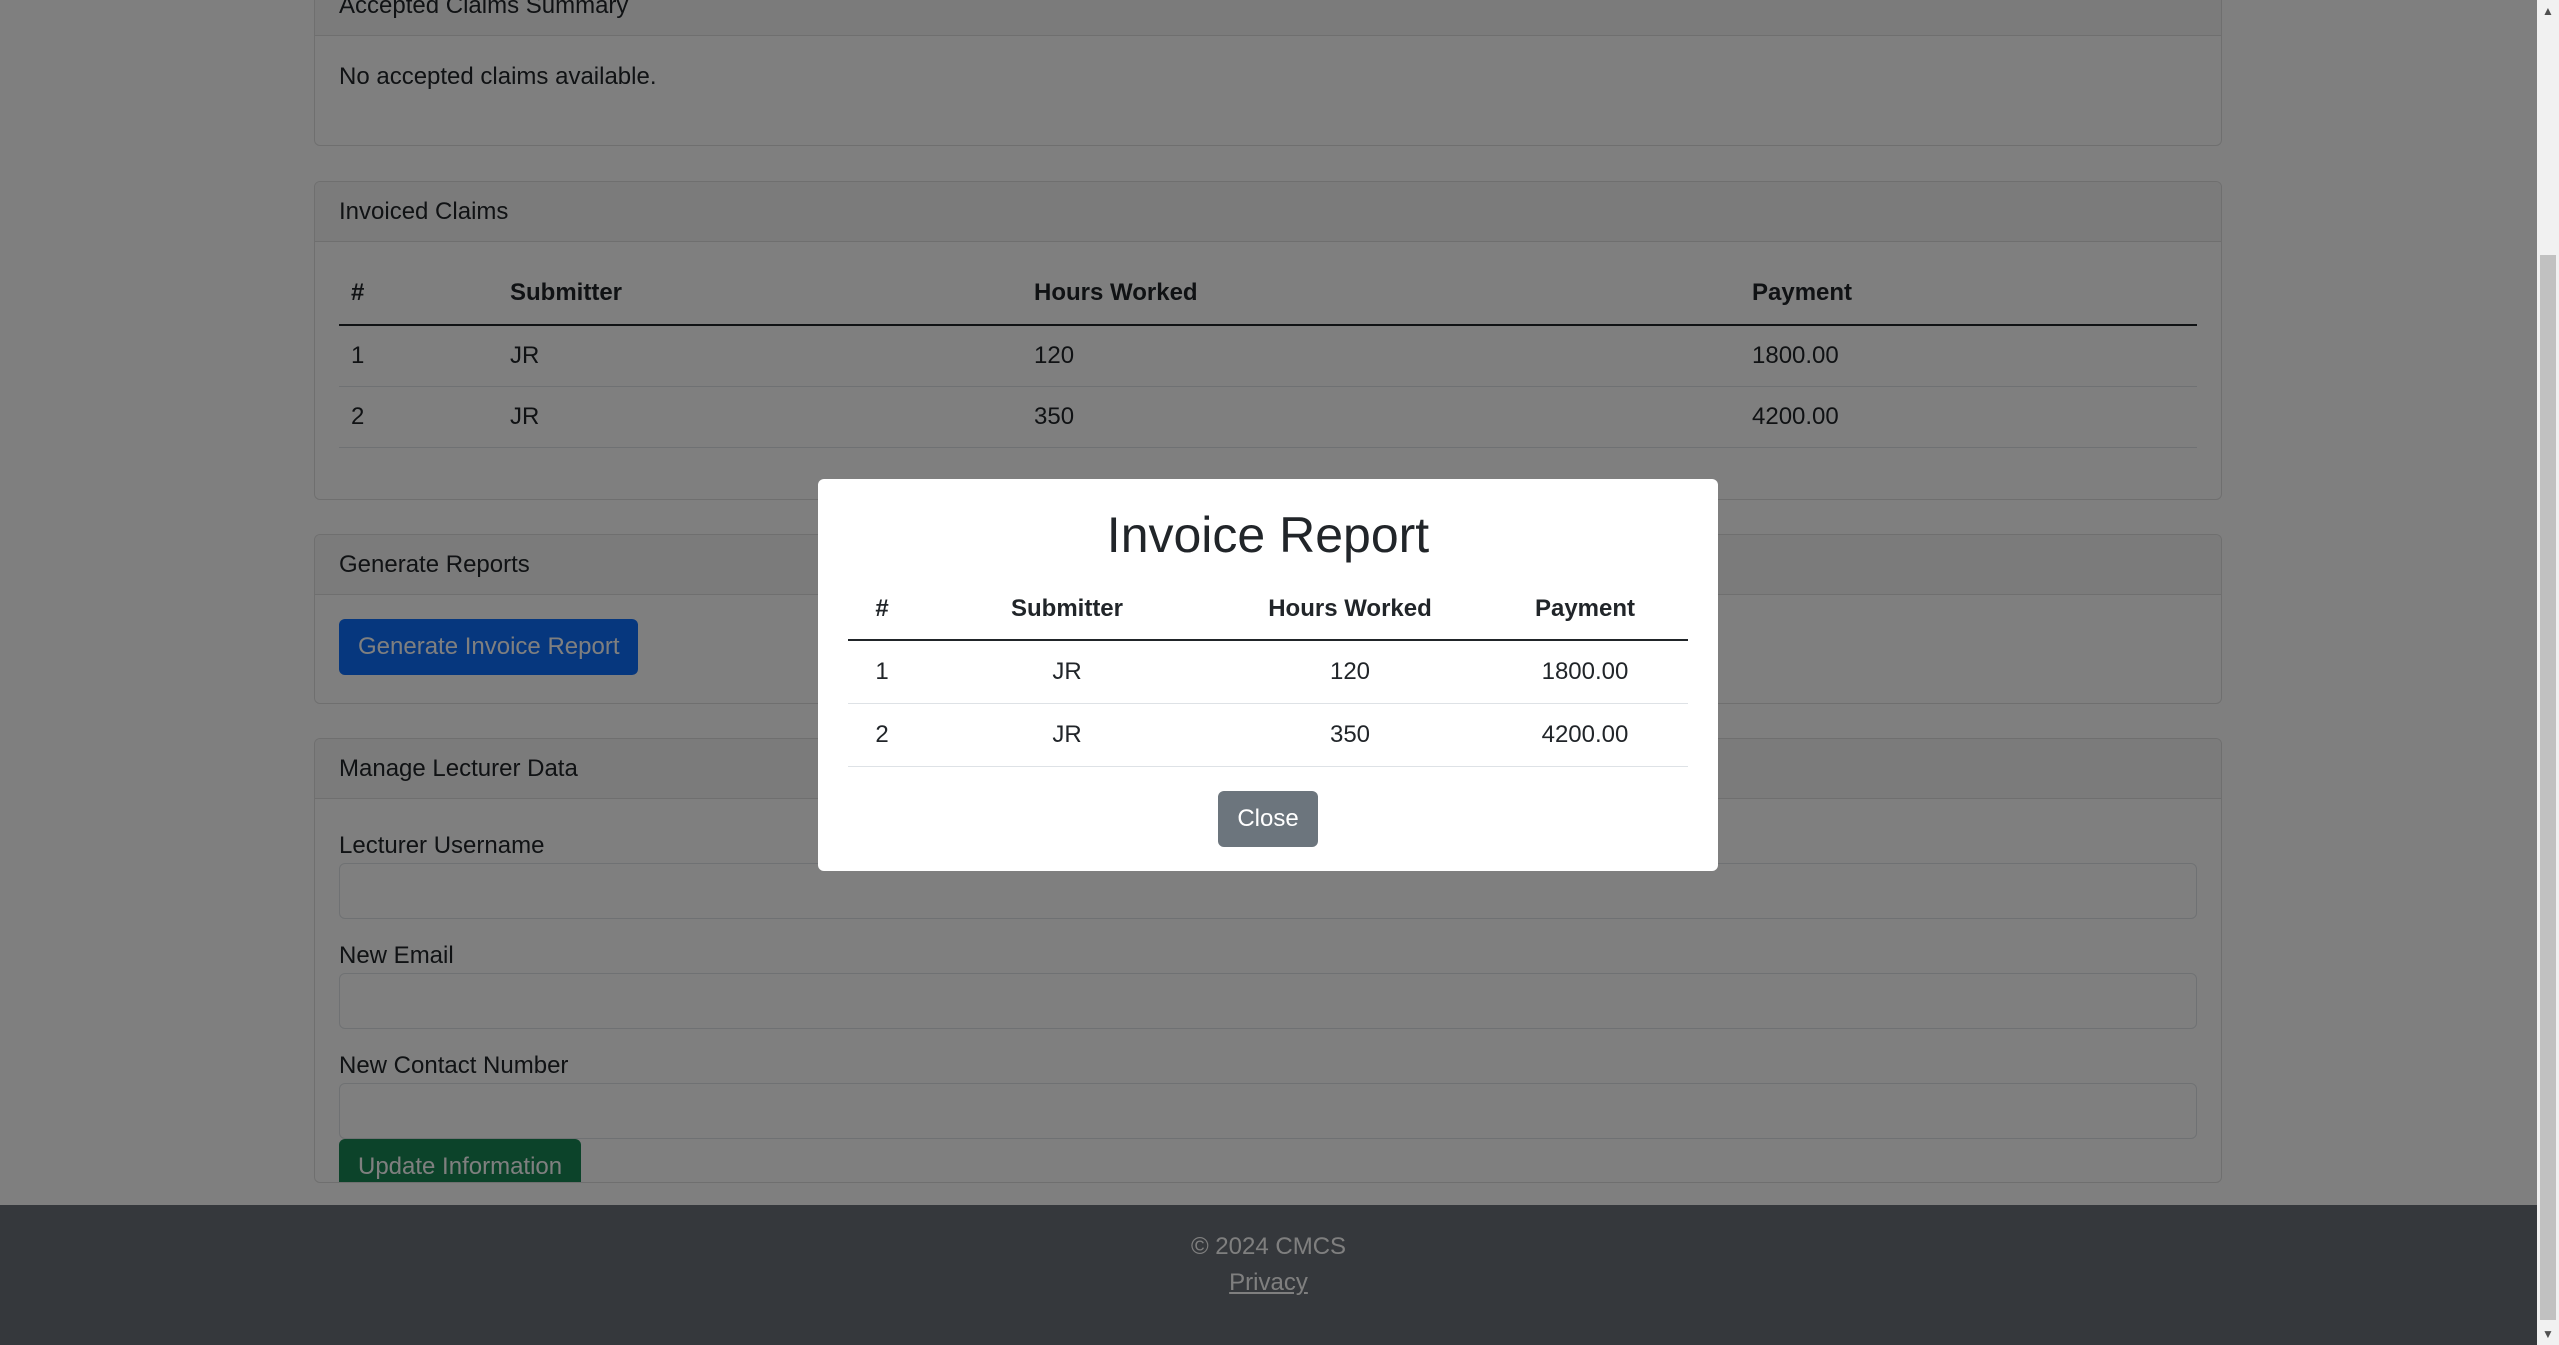 The width and height of the screenshot is (2559, 1345). What do you see at coordinates (1350, 735) in the screenshot?
I see `cell-hours: 350` at bounding box center [1350, 735].